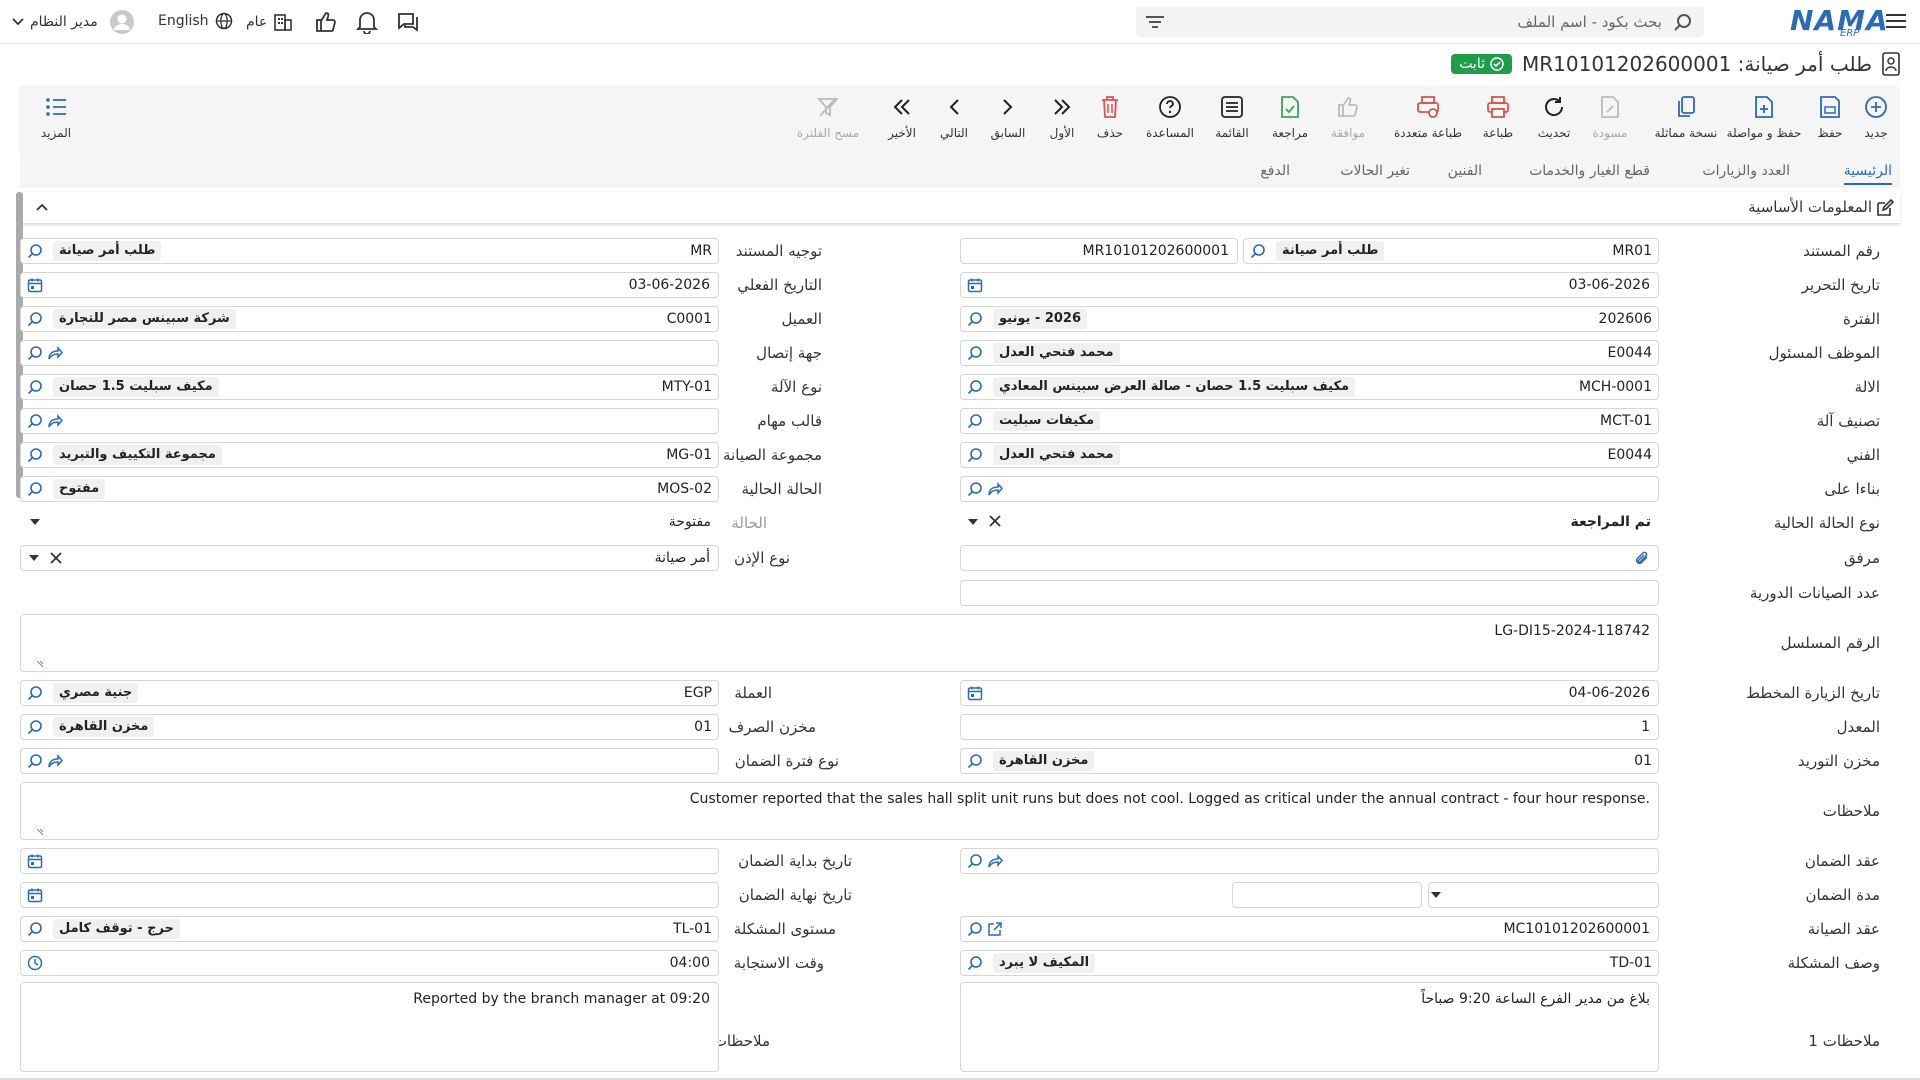  I want to click on paperclip-icon, so click(1642, 558).